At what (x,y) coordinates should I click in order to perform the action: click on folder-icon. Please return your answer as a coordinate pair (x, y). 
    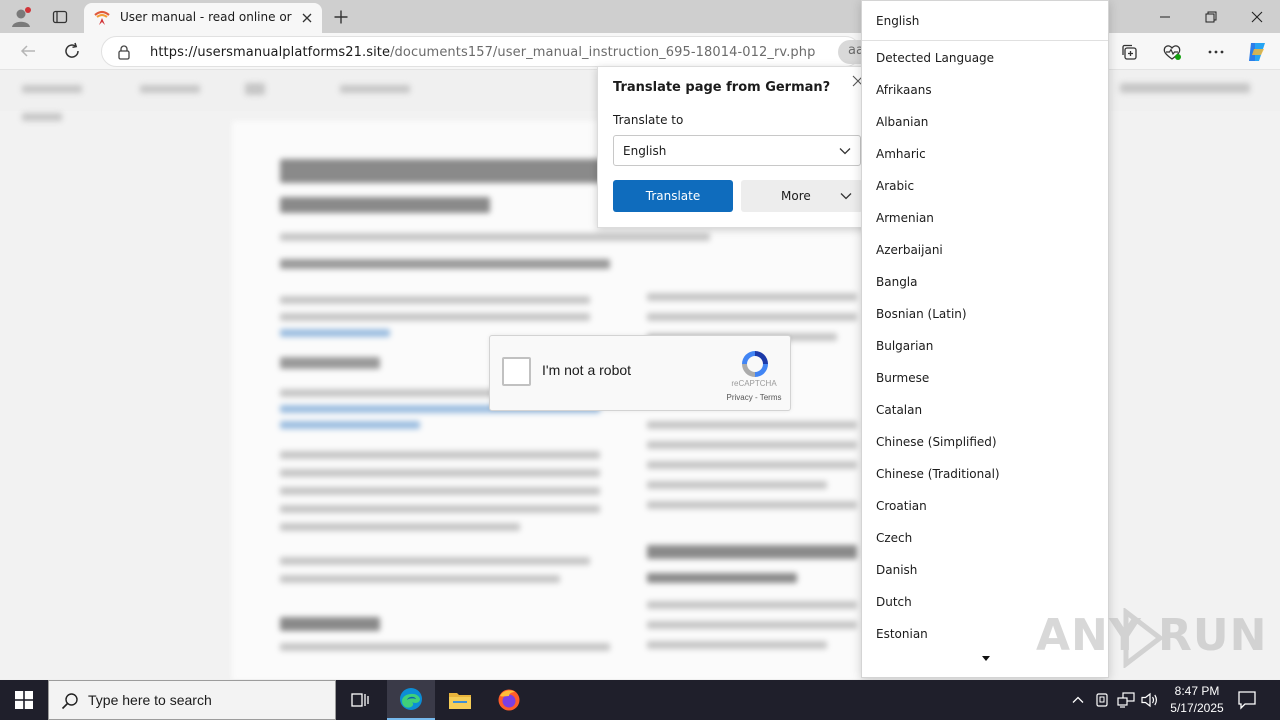
    Looking at the image, I should click on (460, 701).